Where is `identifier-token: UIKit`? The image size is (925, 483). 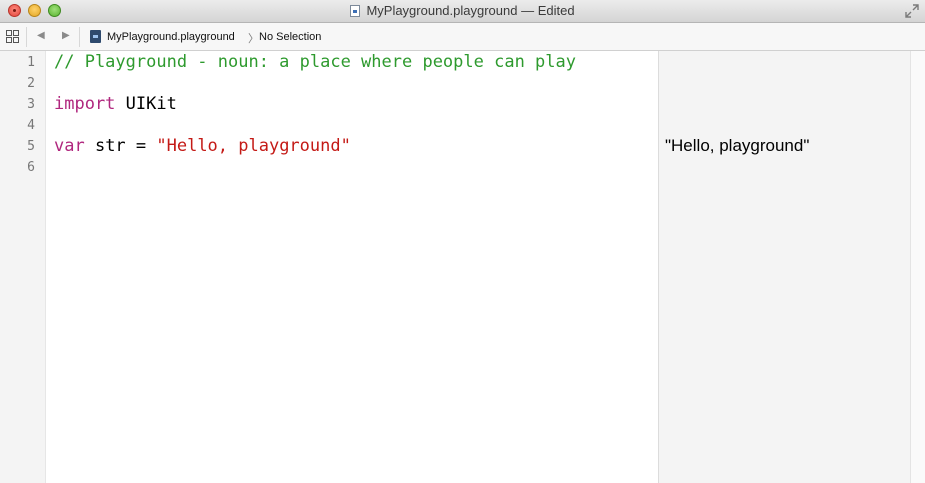
identifier-token: UIKit is located at coordinates (146, 104).